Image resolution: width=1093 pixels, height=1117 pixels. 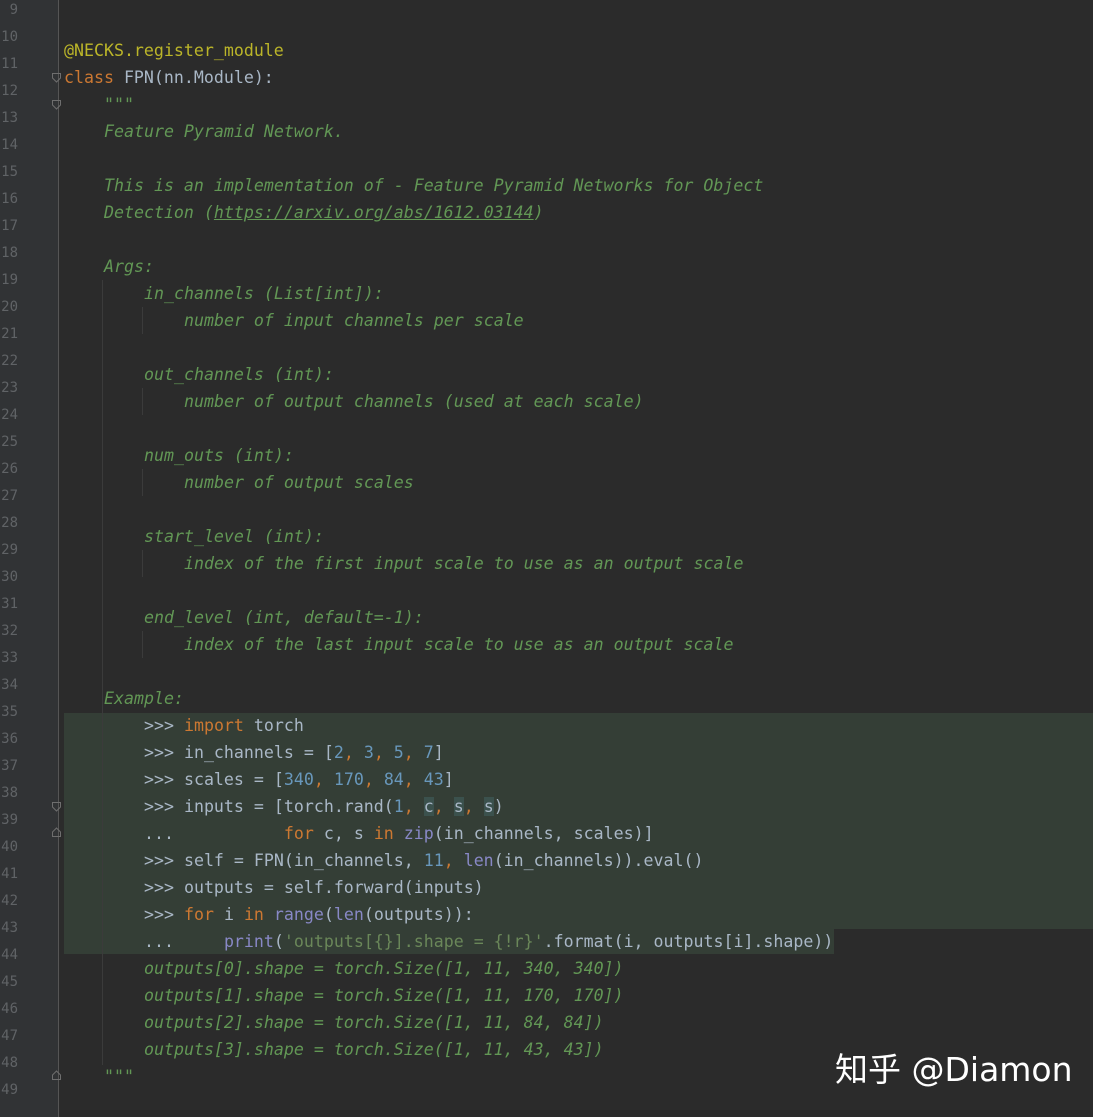 I want to click on docstring-text: number of output scales, so click(x=299, y=482).